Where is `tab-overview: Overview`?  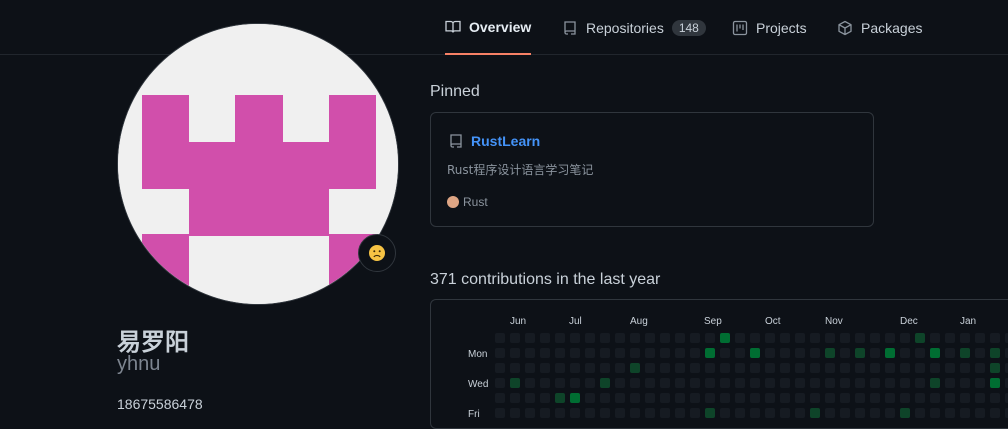
tab-overview: Overview is located at coordinates (488, 27).